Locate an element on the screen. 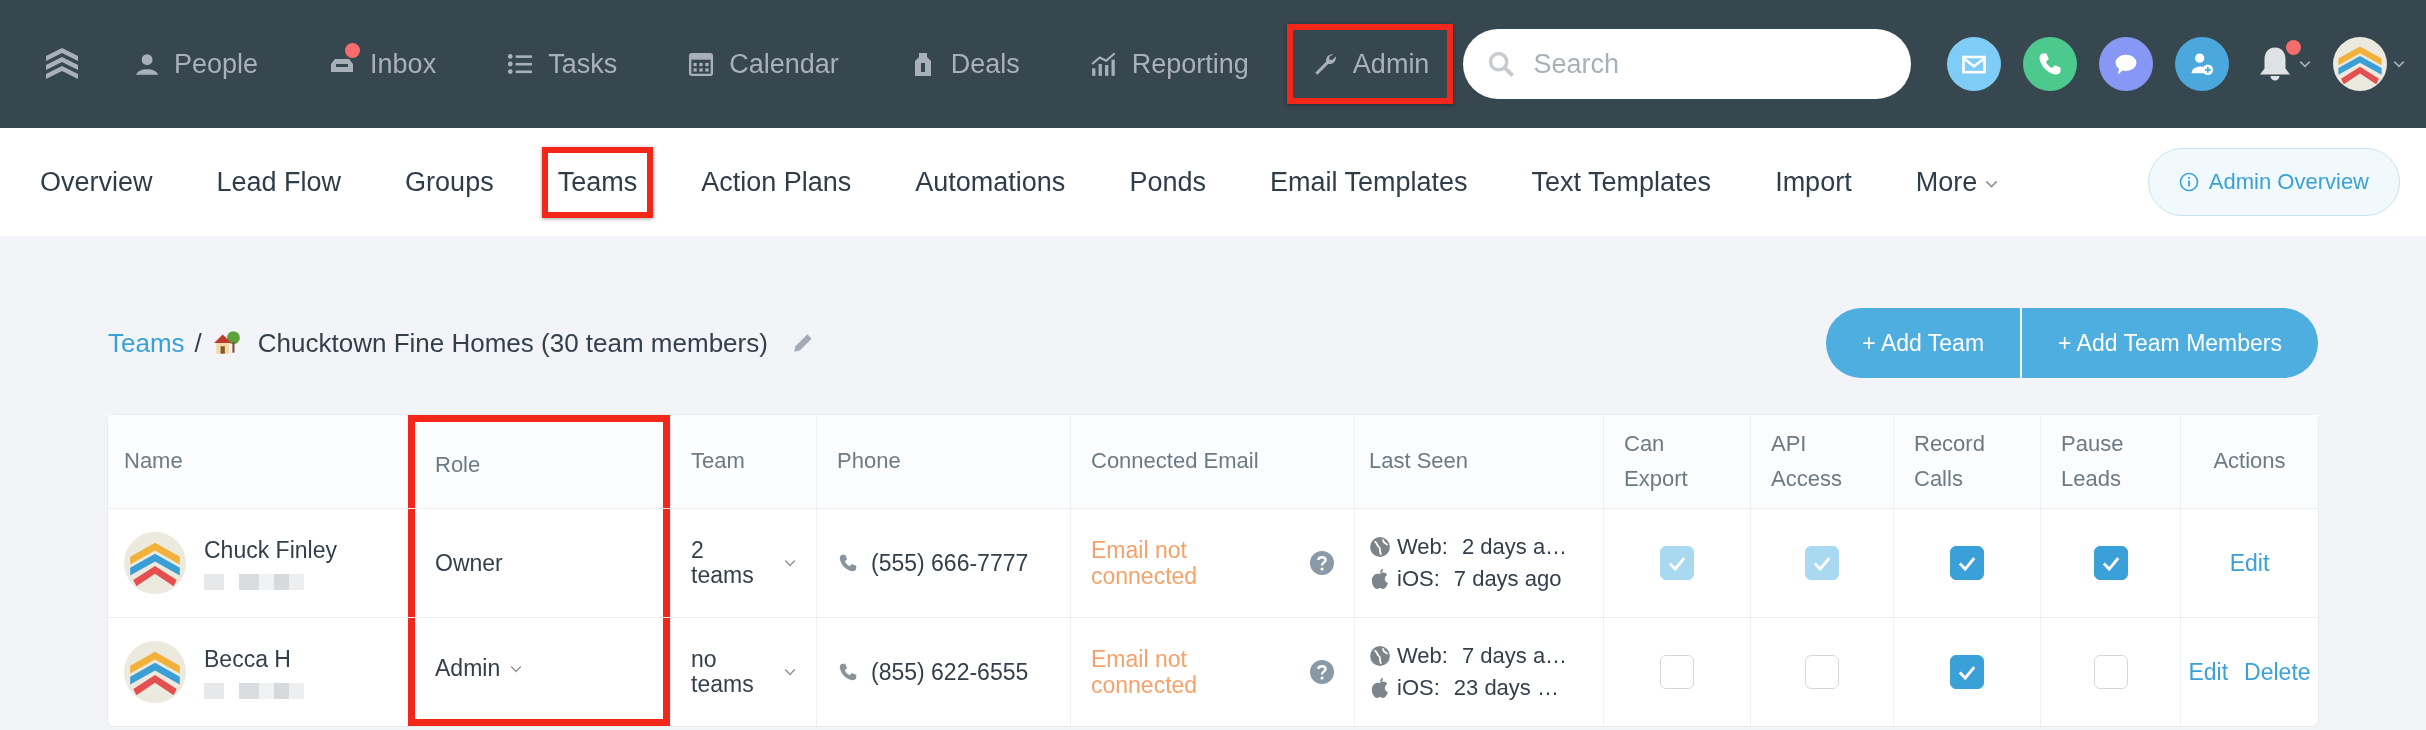  nav-label: Tasks is located at coordinates (583, 64).